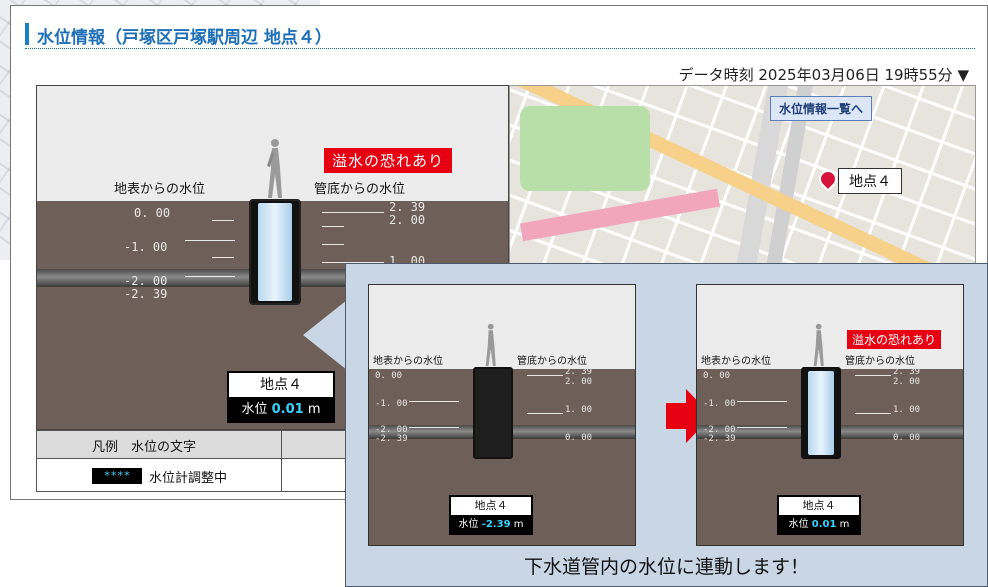  What do you see at coordinates (677, 416) in the screenshot?
I see `arrow-shaft` at bounding box center [677, 416].